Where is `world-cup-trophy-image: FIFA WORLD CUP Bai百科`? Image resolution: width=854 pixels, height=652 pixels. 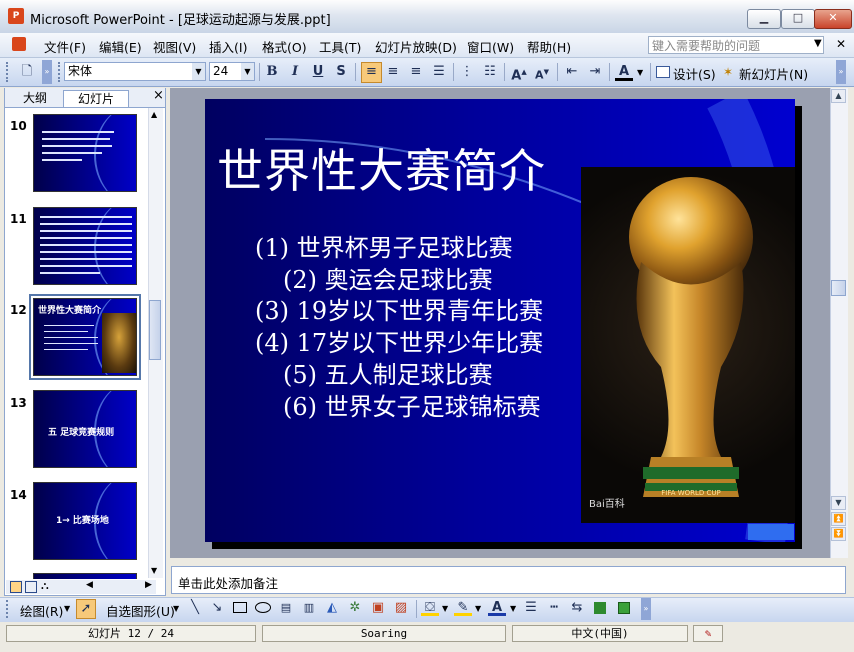 world-cup-trophy-image: FIFA WORLD CUP Bai百科 is located at coordinates (688, 345).